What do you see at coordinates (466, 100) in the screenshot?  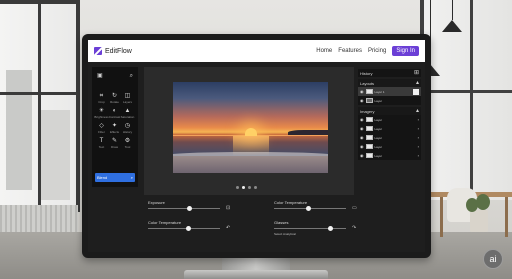 I see `right-window` at bounding box center [466, 100].